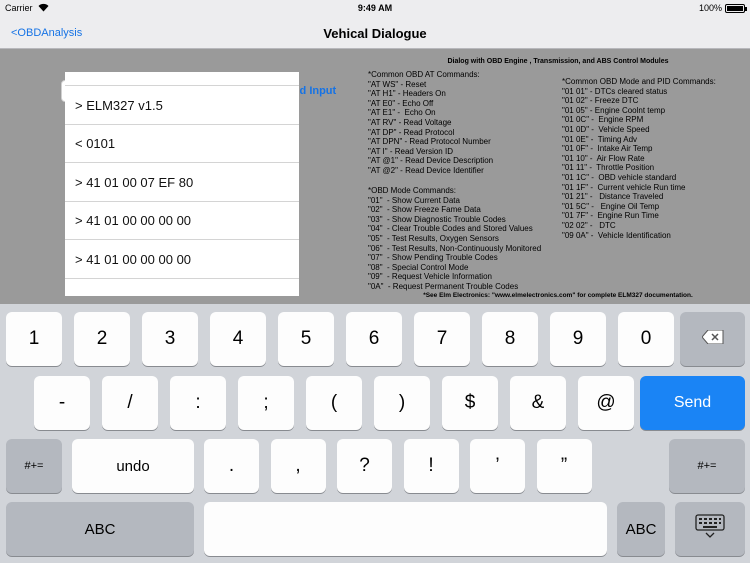 The width and height of the screenshot is (750, 563). What do you see at coordinates (100, 529) in the screenshot?
I see `abc-key-left: ABC` at bounding box center [100, 529].